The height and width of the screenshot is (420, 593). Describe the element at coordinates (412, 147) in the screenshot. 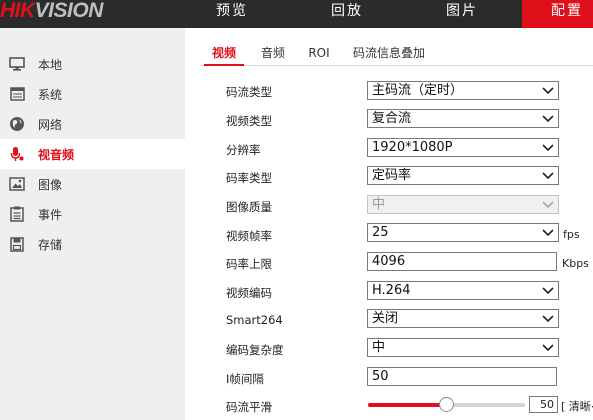

I see `resolution-value: 1920*1080P` at that location.